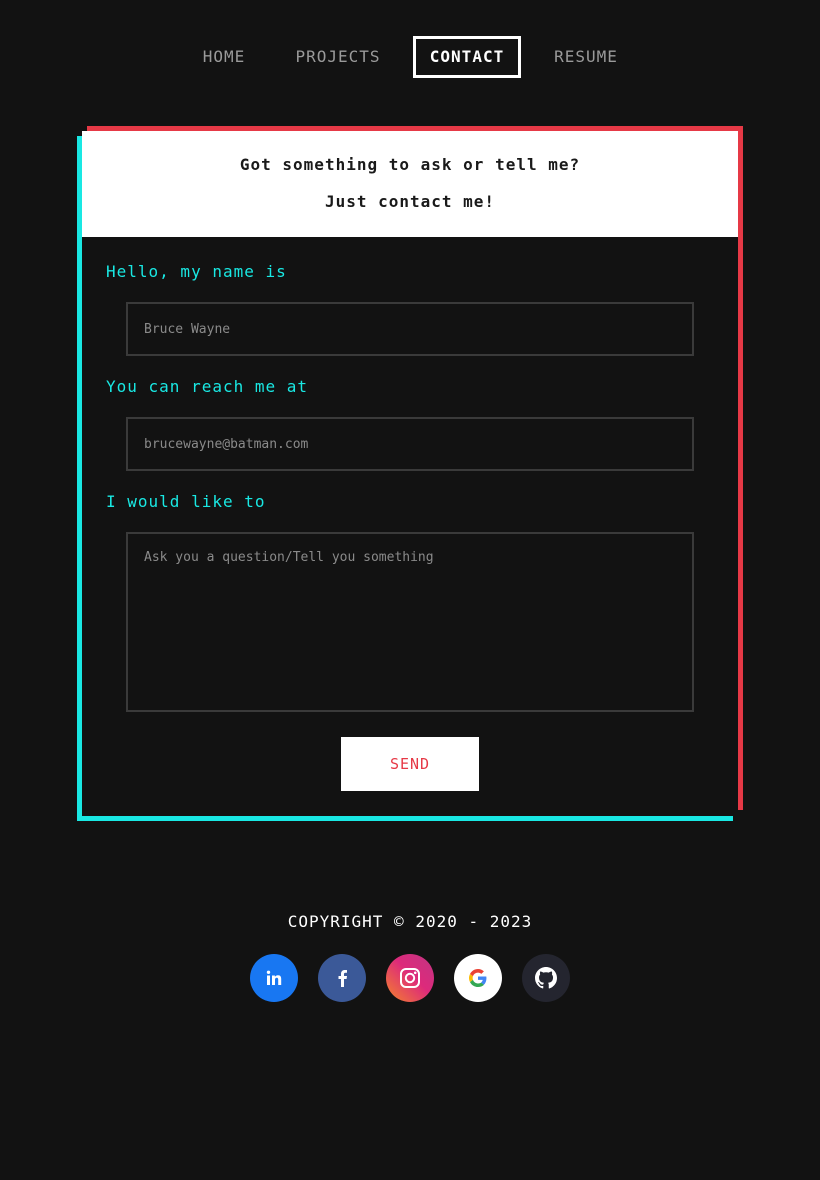 Image resolution: width=820 pixels, height=1180 pixels. What do you see at coordinates (196, 271) in the screenshot?
I see `name-label: Hello, my name is` at bounding box center [196, 271].